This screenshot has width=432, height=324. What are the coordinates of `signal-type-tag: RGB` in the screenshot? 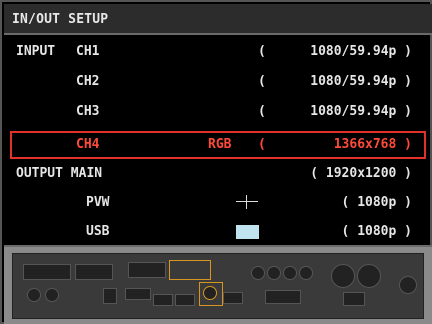 It's located at (220, 144).